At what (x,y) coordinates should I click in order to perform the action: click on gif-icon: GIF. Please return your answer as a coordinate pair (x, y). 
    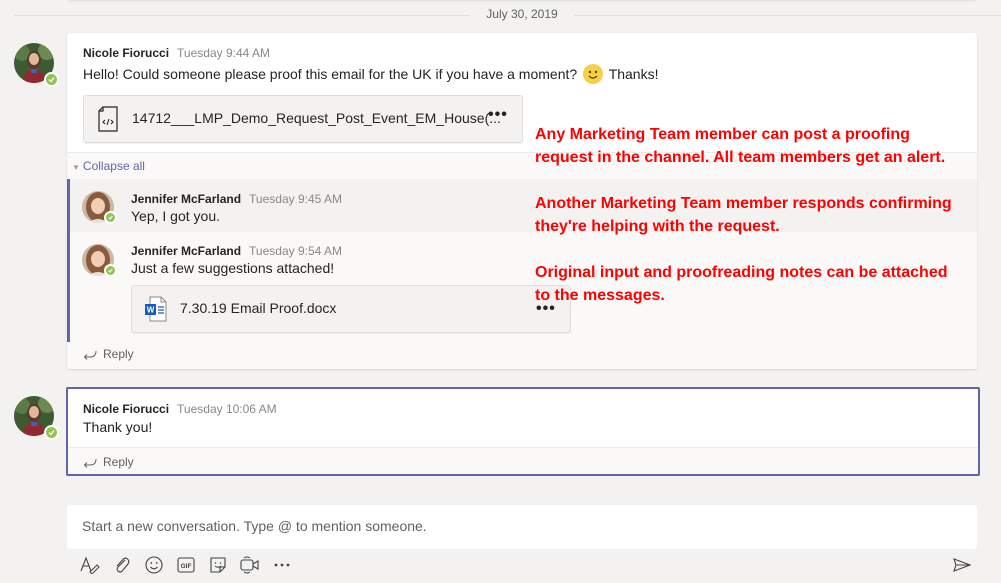
    Looking at the image, I should click on (186, 565).